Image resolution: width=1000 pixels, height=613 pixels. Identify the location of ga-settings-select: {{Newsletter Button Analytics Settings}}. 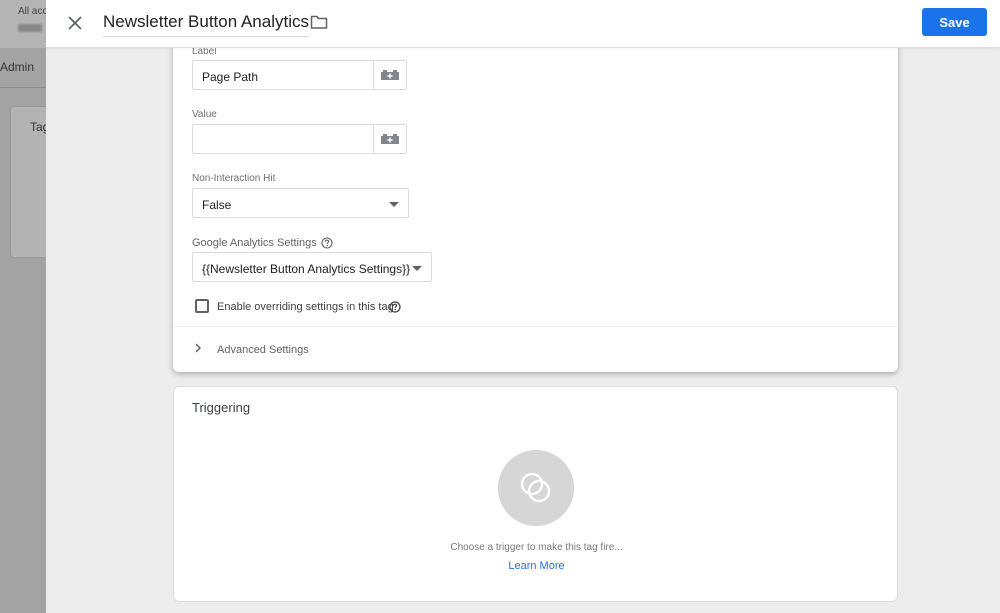
(312, 267).